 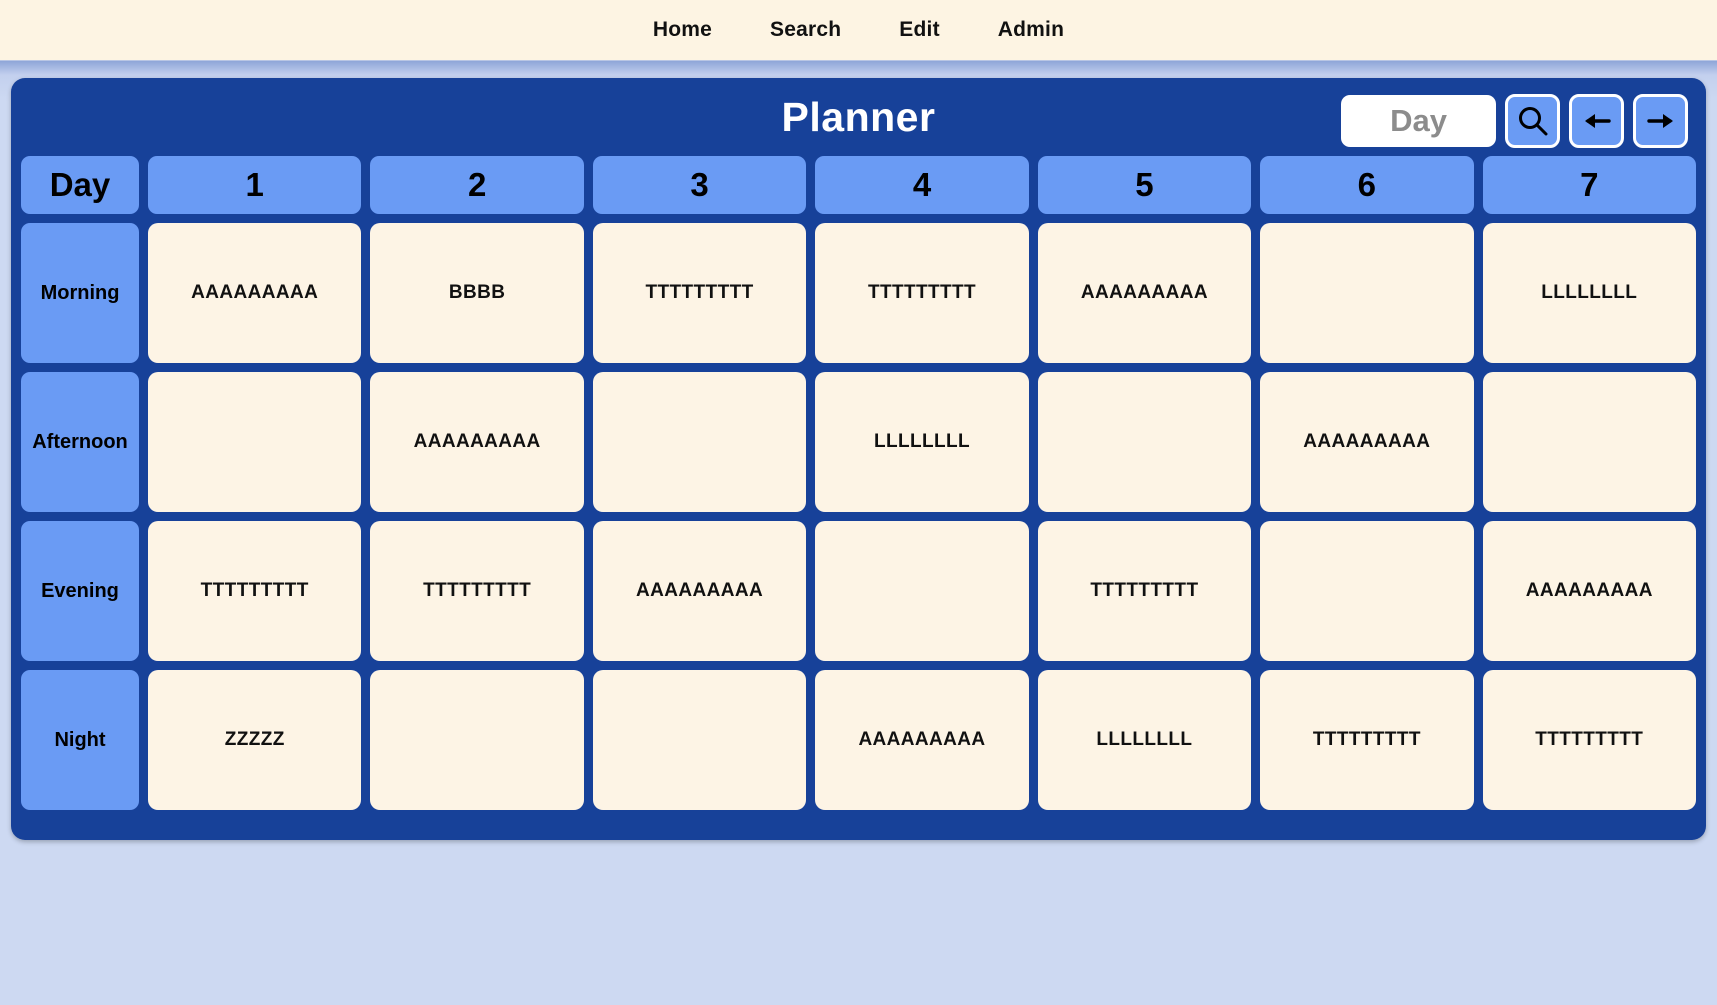 I want to click on cell-night-7: TTTTTTTTT, so click(x=1589, y=740).